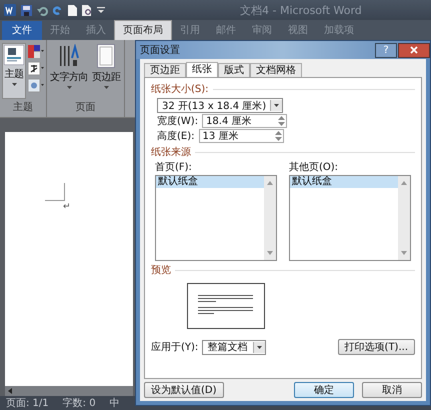 Image resolution: width=431 pixels, height=410 pixels. I want to click on window-title: 文档4 - Microsoft Word, so click(301, 10).